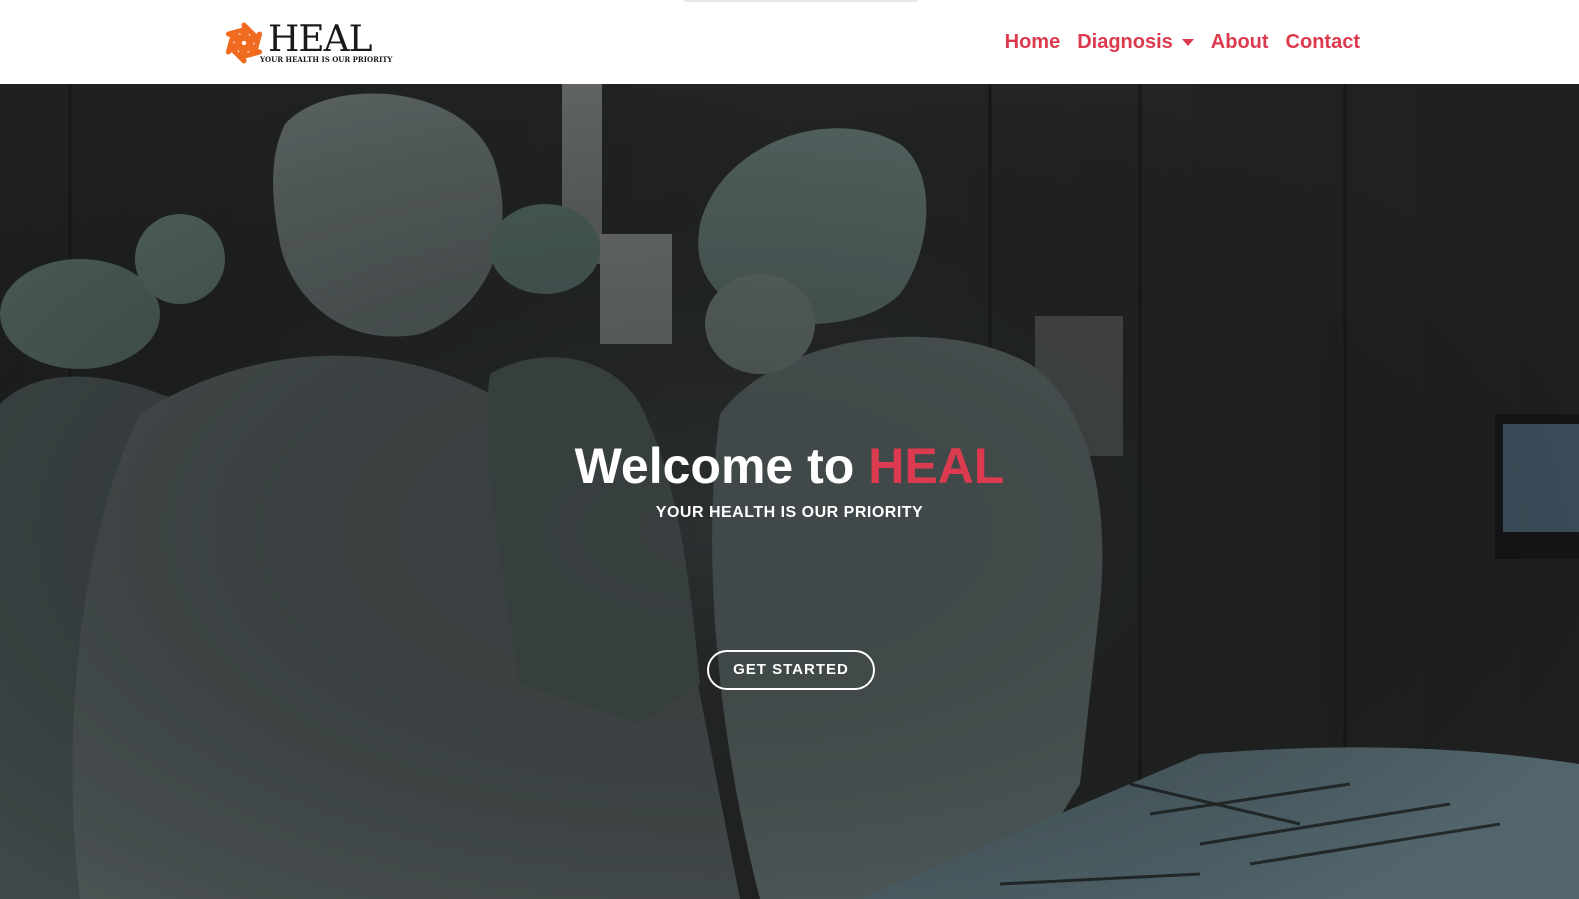  I want to click on hero-subtitle: YOUR HEALTH IS OUR PRIORITY, so click(789, 512).